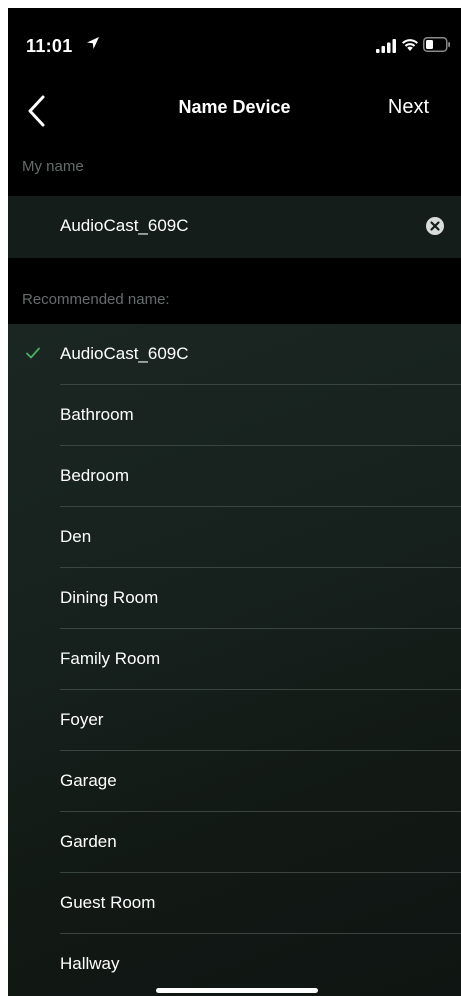  Describe the element at coordinates (88, 780) in the screenshot. I see `list-item-label: Garage` at that location.